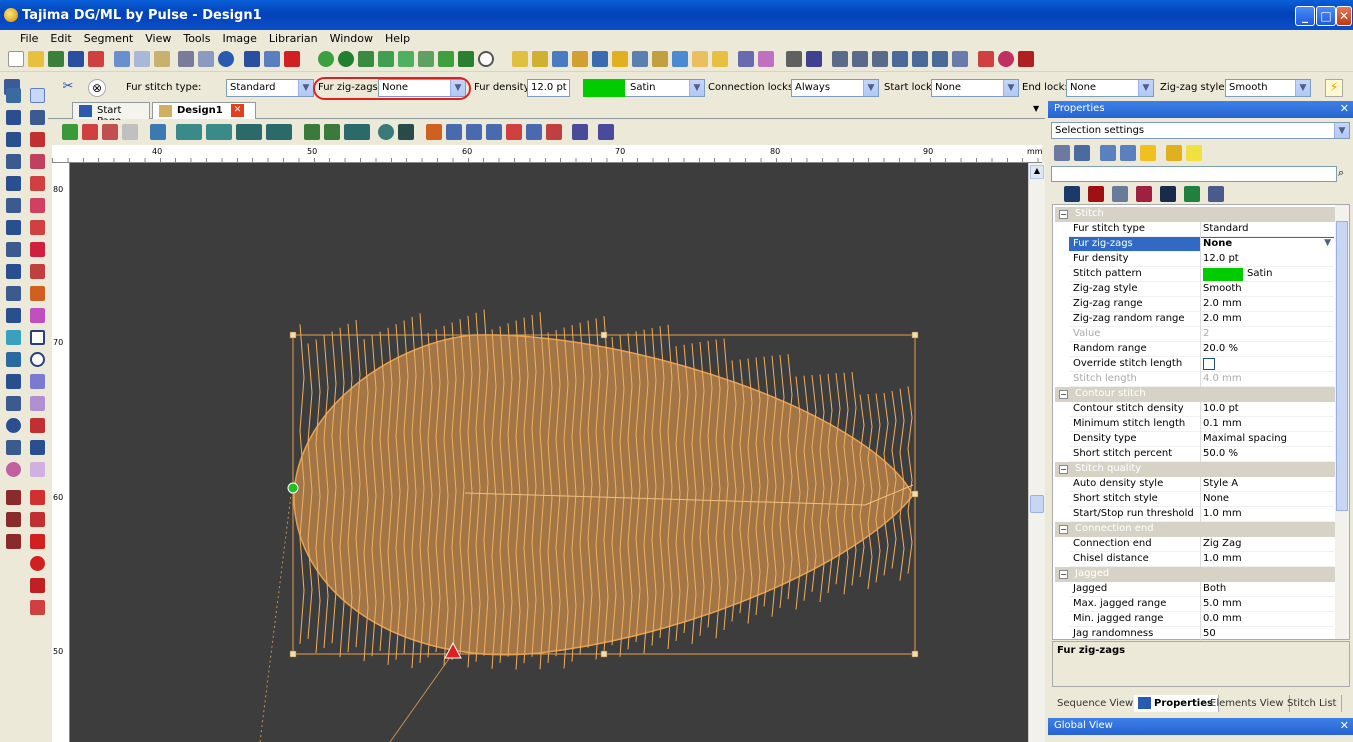  What do you see at coordinates (1201, 244) in the screenshot?
I see `property-row: Fur zig-zags None ▼` at bounding box center [1201, 244].